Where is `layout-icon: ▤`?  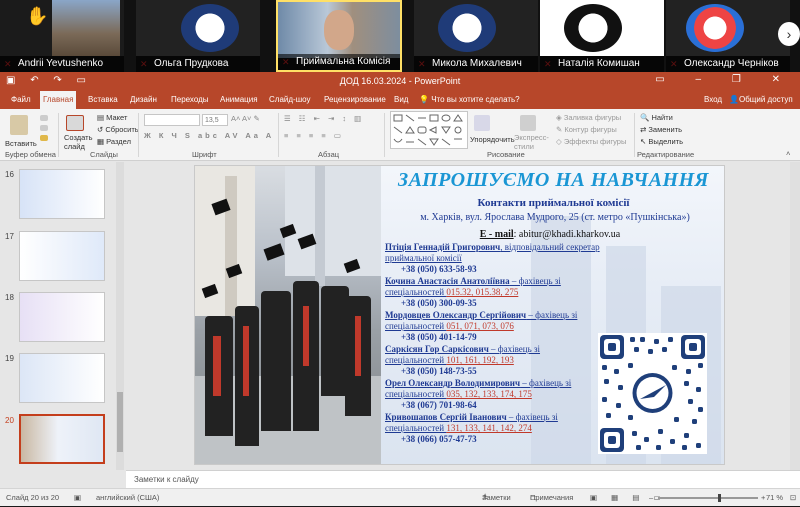 layout-icon: ▤ is located at coordinates (102, 117).